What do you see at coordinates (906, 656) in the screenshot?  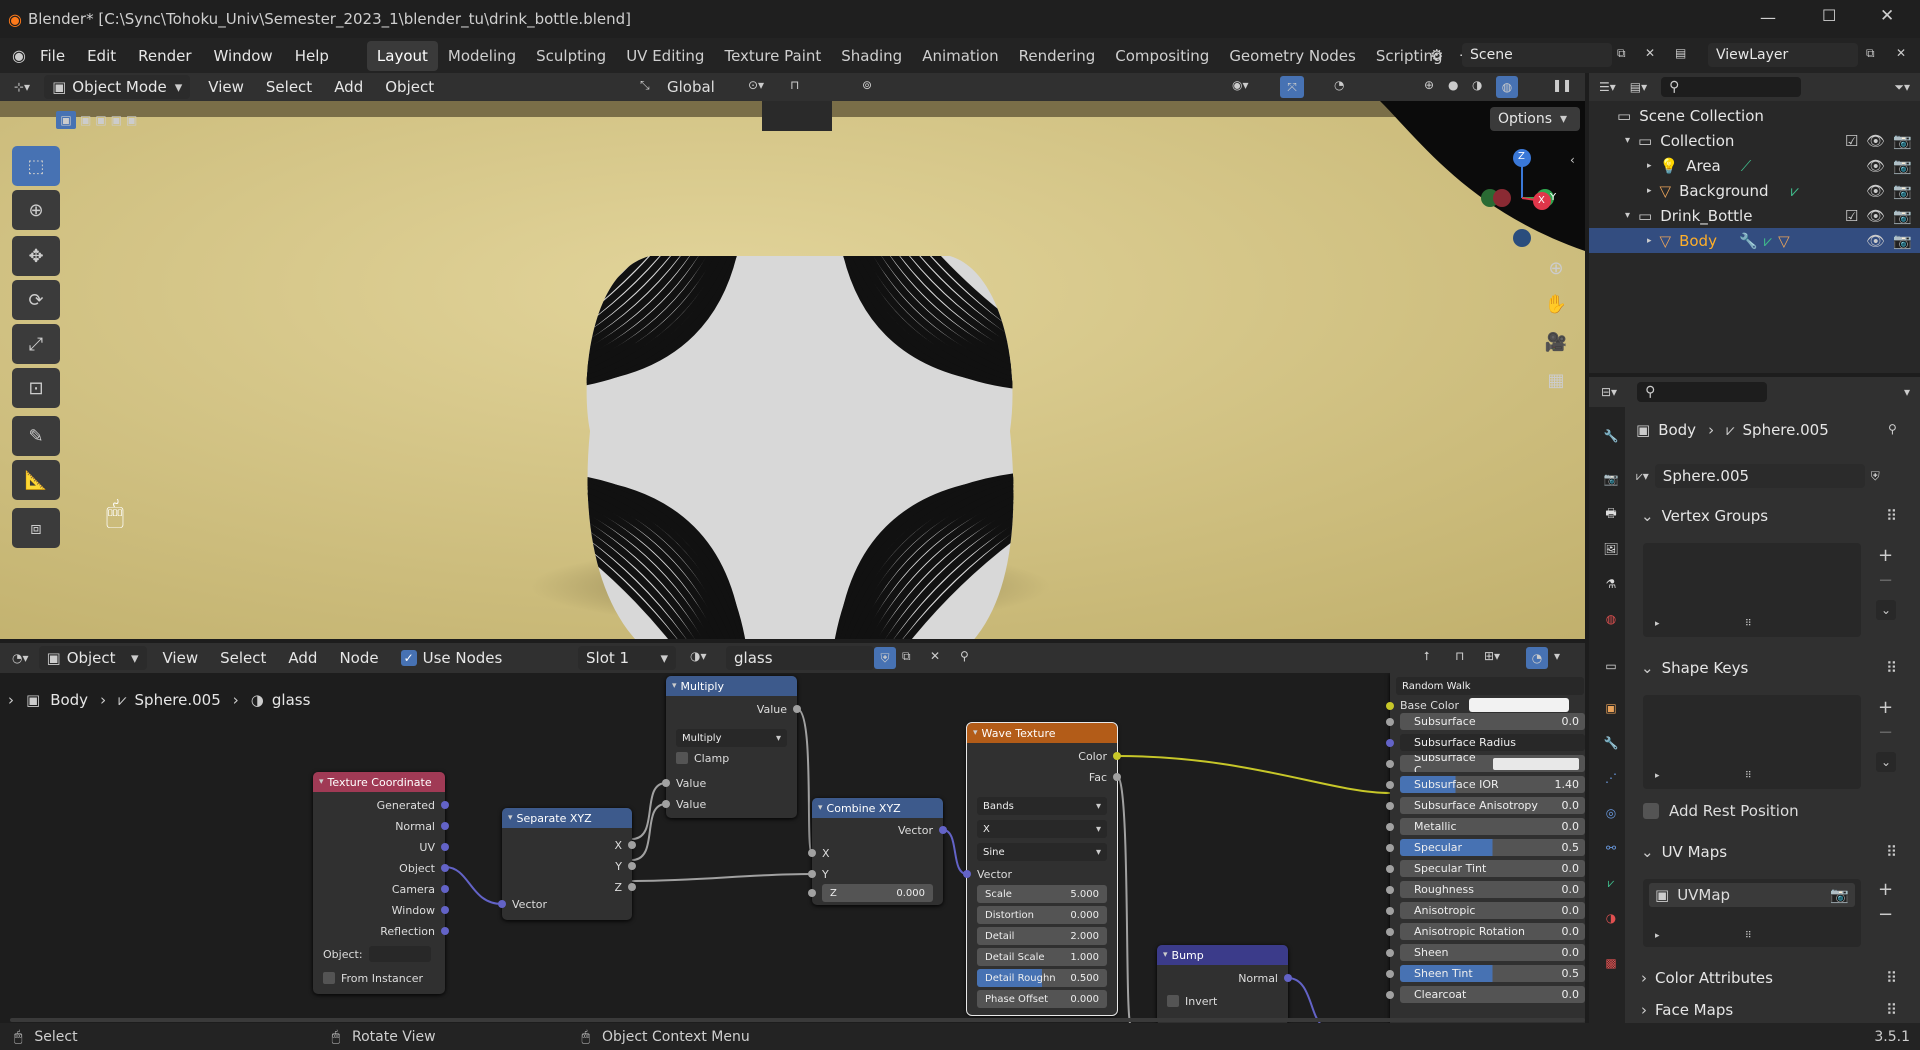 I see `duplicate-material-icon: ⧉` at bounding box center [906, 656].